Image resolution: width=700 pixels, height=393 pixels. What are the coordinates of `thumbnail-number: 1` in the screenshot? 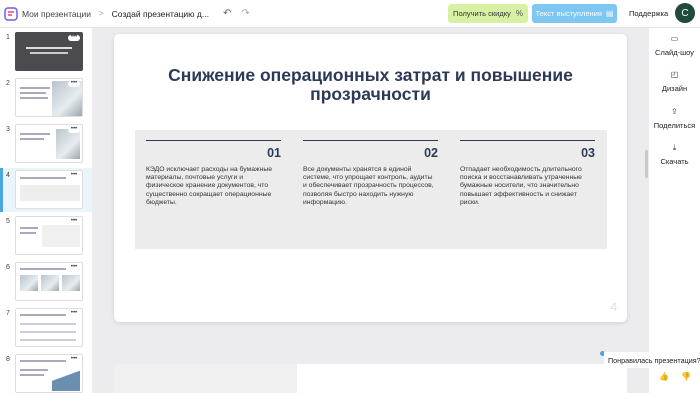 It's located at (8, 37).